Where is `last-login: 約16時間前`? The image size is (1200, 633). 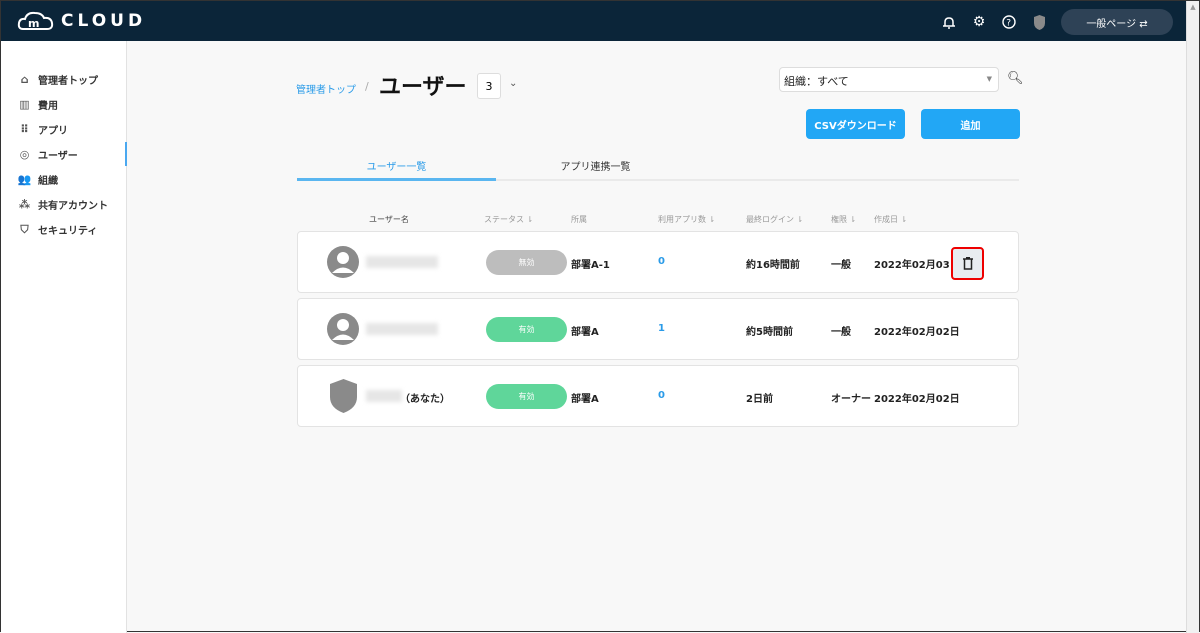
last-login: 約16時間前 is located at coordinates (773, 265).